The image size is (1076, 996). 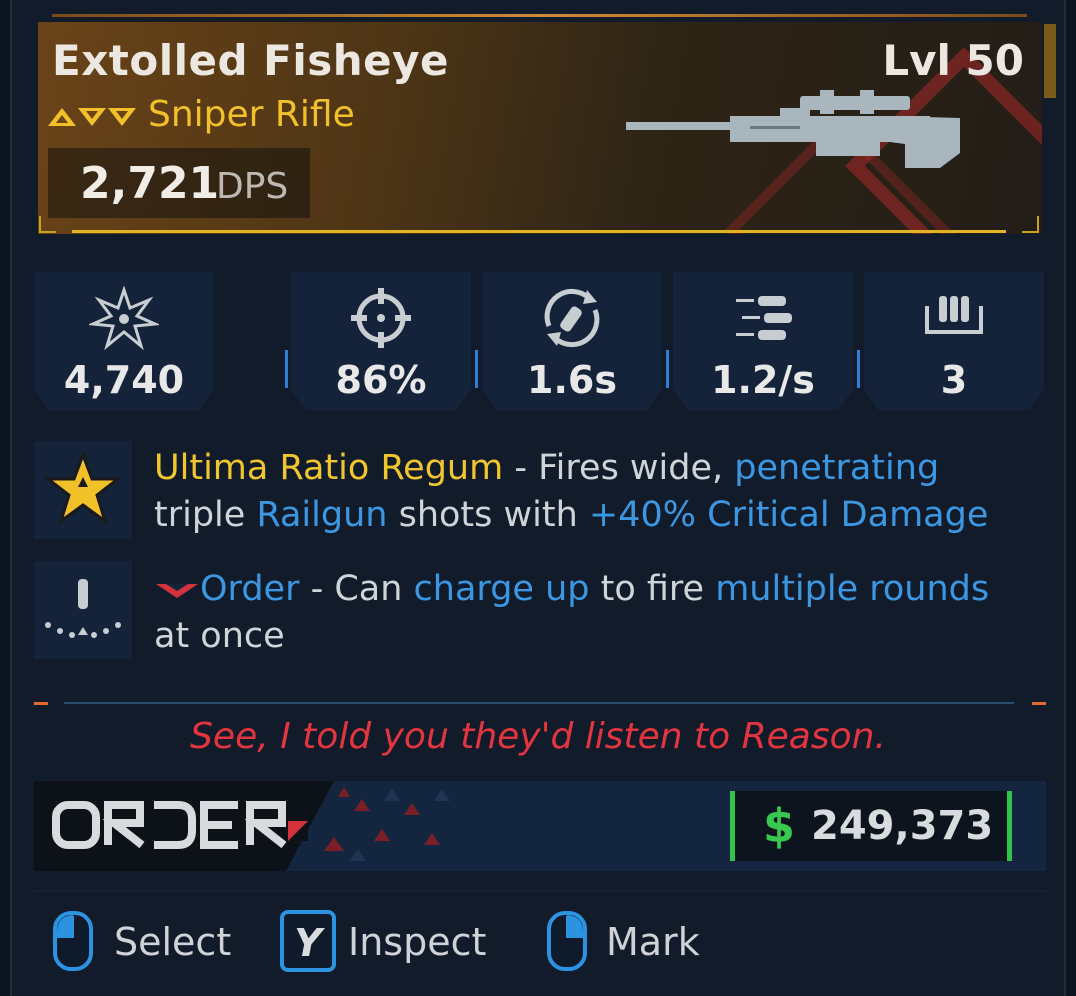 I want to click on stat-value: 4,740, so click(x=124, y=380).